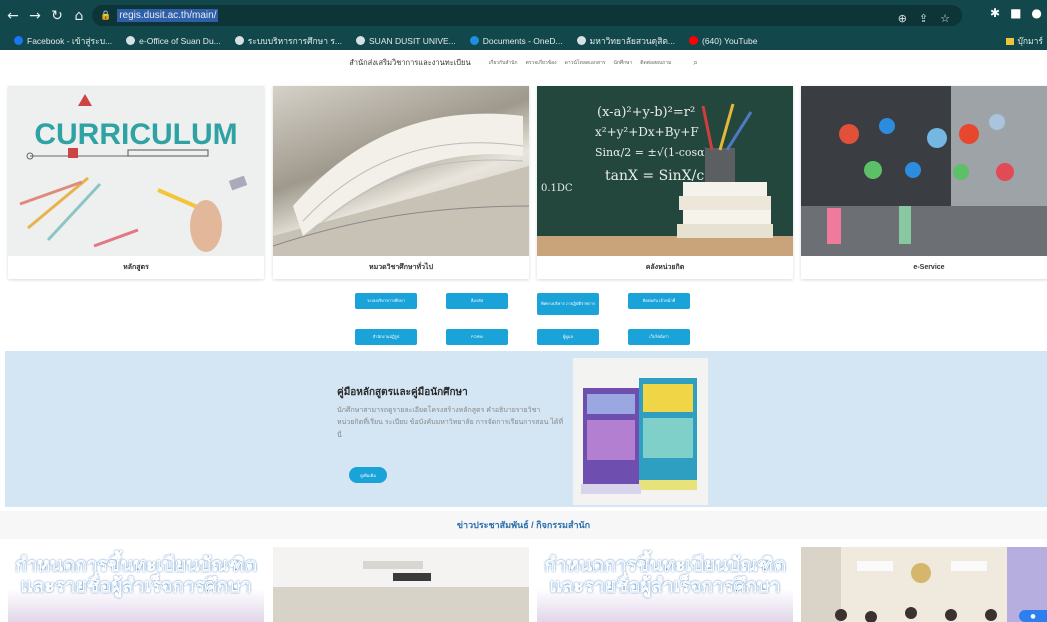 This screenshot has height=622, width=1047. I want to click on e-service-image, so click(924, 171).